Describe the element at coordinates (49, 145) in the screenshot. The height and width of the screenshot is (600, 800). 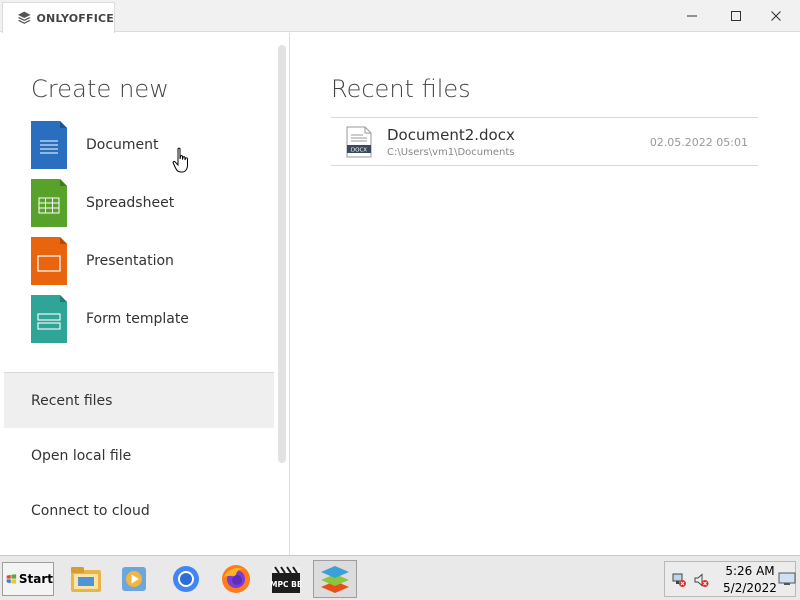
I see `document-icon` at that location.